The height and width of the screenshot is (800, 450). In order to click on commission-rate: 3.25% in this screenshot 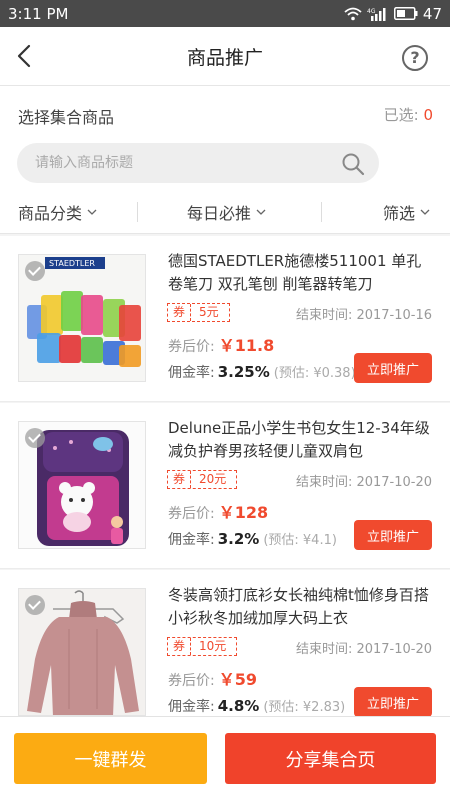, I will do `click(243, 372)`.